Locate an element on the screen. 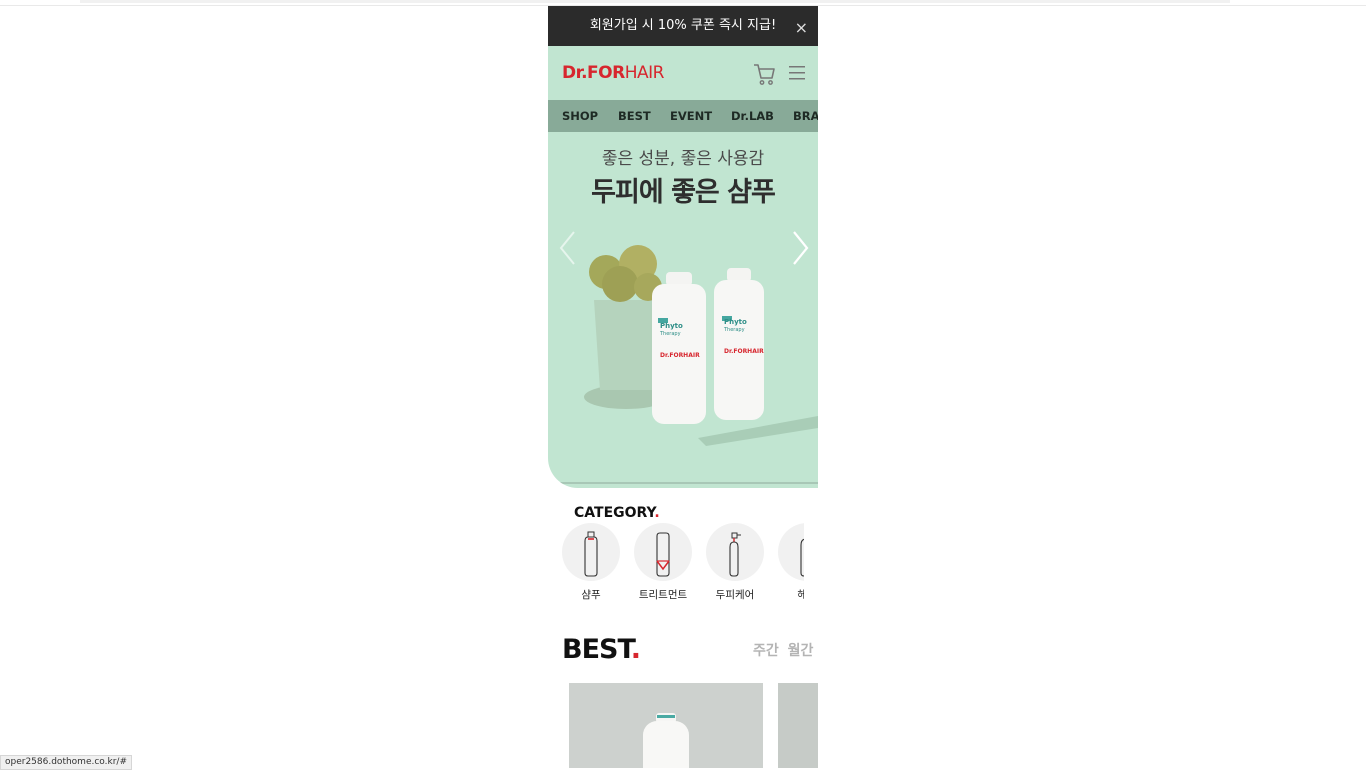 Image resolution: width=1366 pixels, height=770 pixels. best-product-card-next is located at coordinates (798, 725).